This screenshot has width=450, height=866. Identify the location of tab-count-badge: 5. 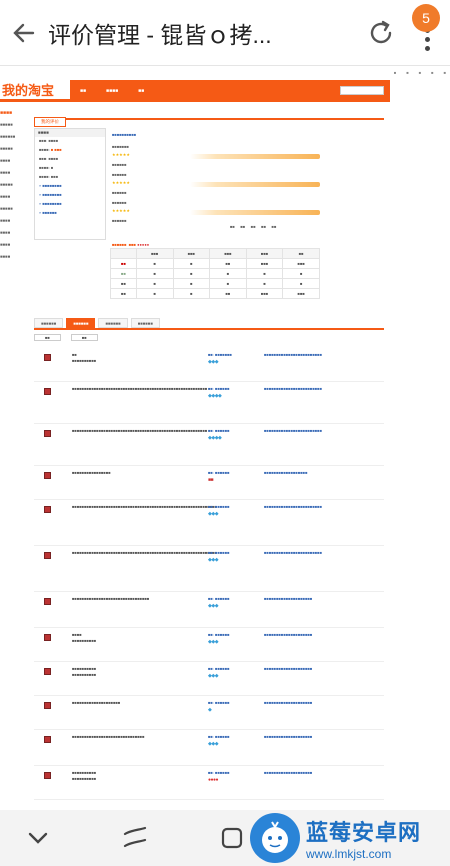
(426, 17).